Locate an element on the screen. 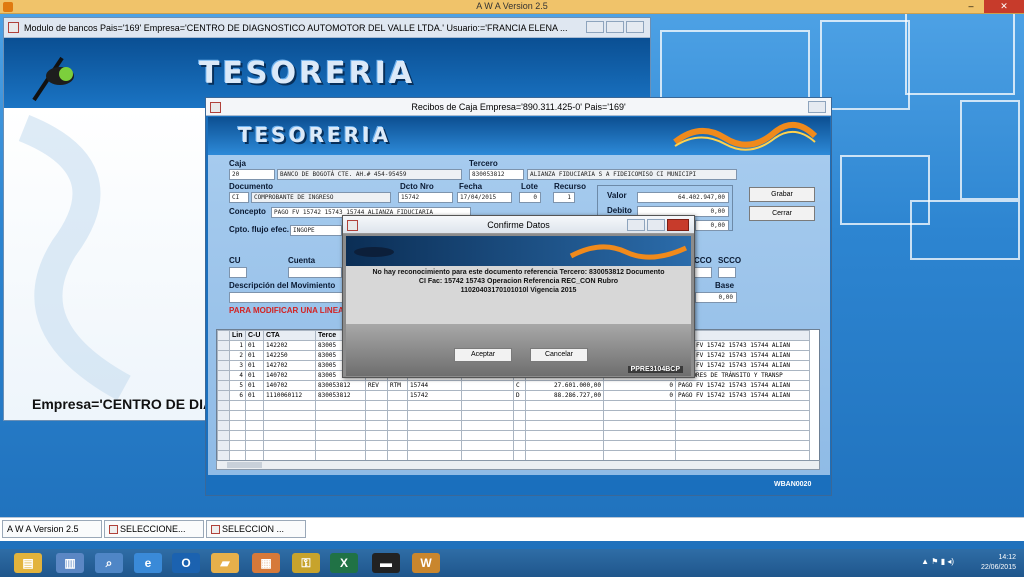  fecha-field: 17/04/2015 is located at coordinates (484, 197).